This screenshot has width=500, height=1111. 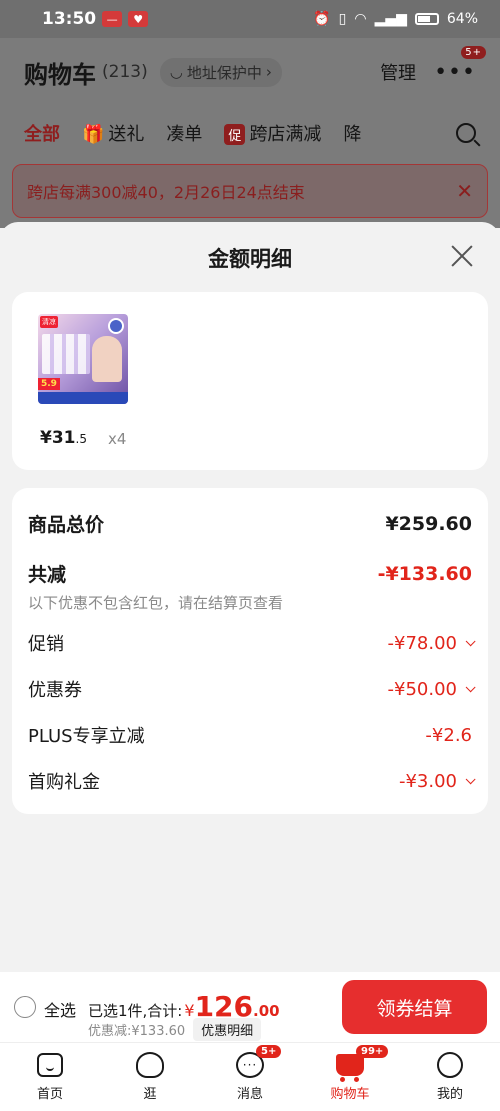 I want to click on select-all-checkbox, so click(x=25, y=1007).